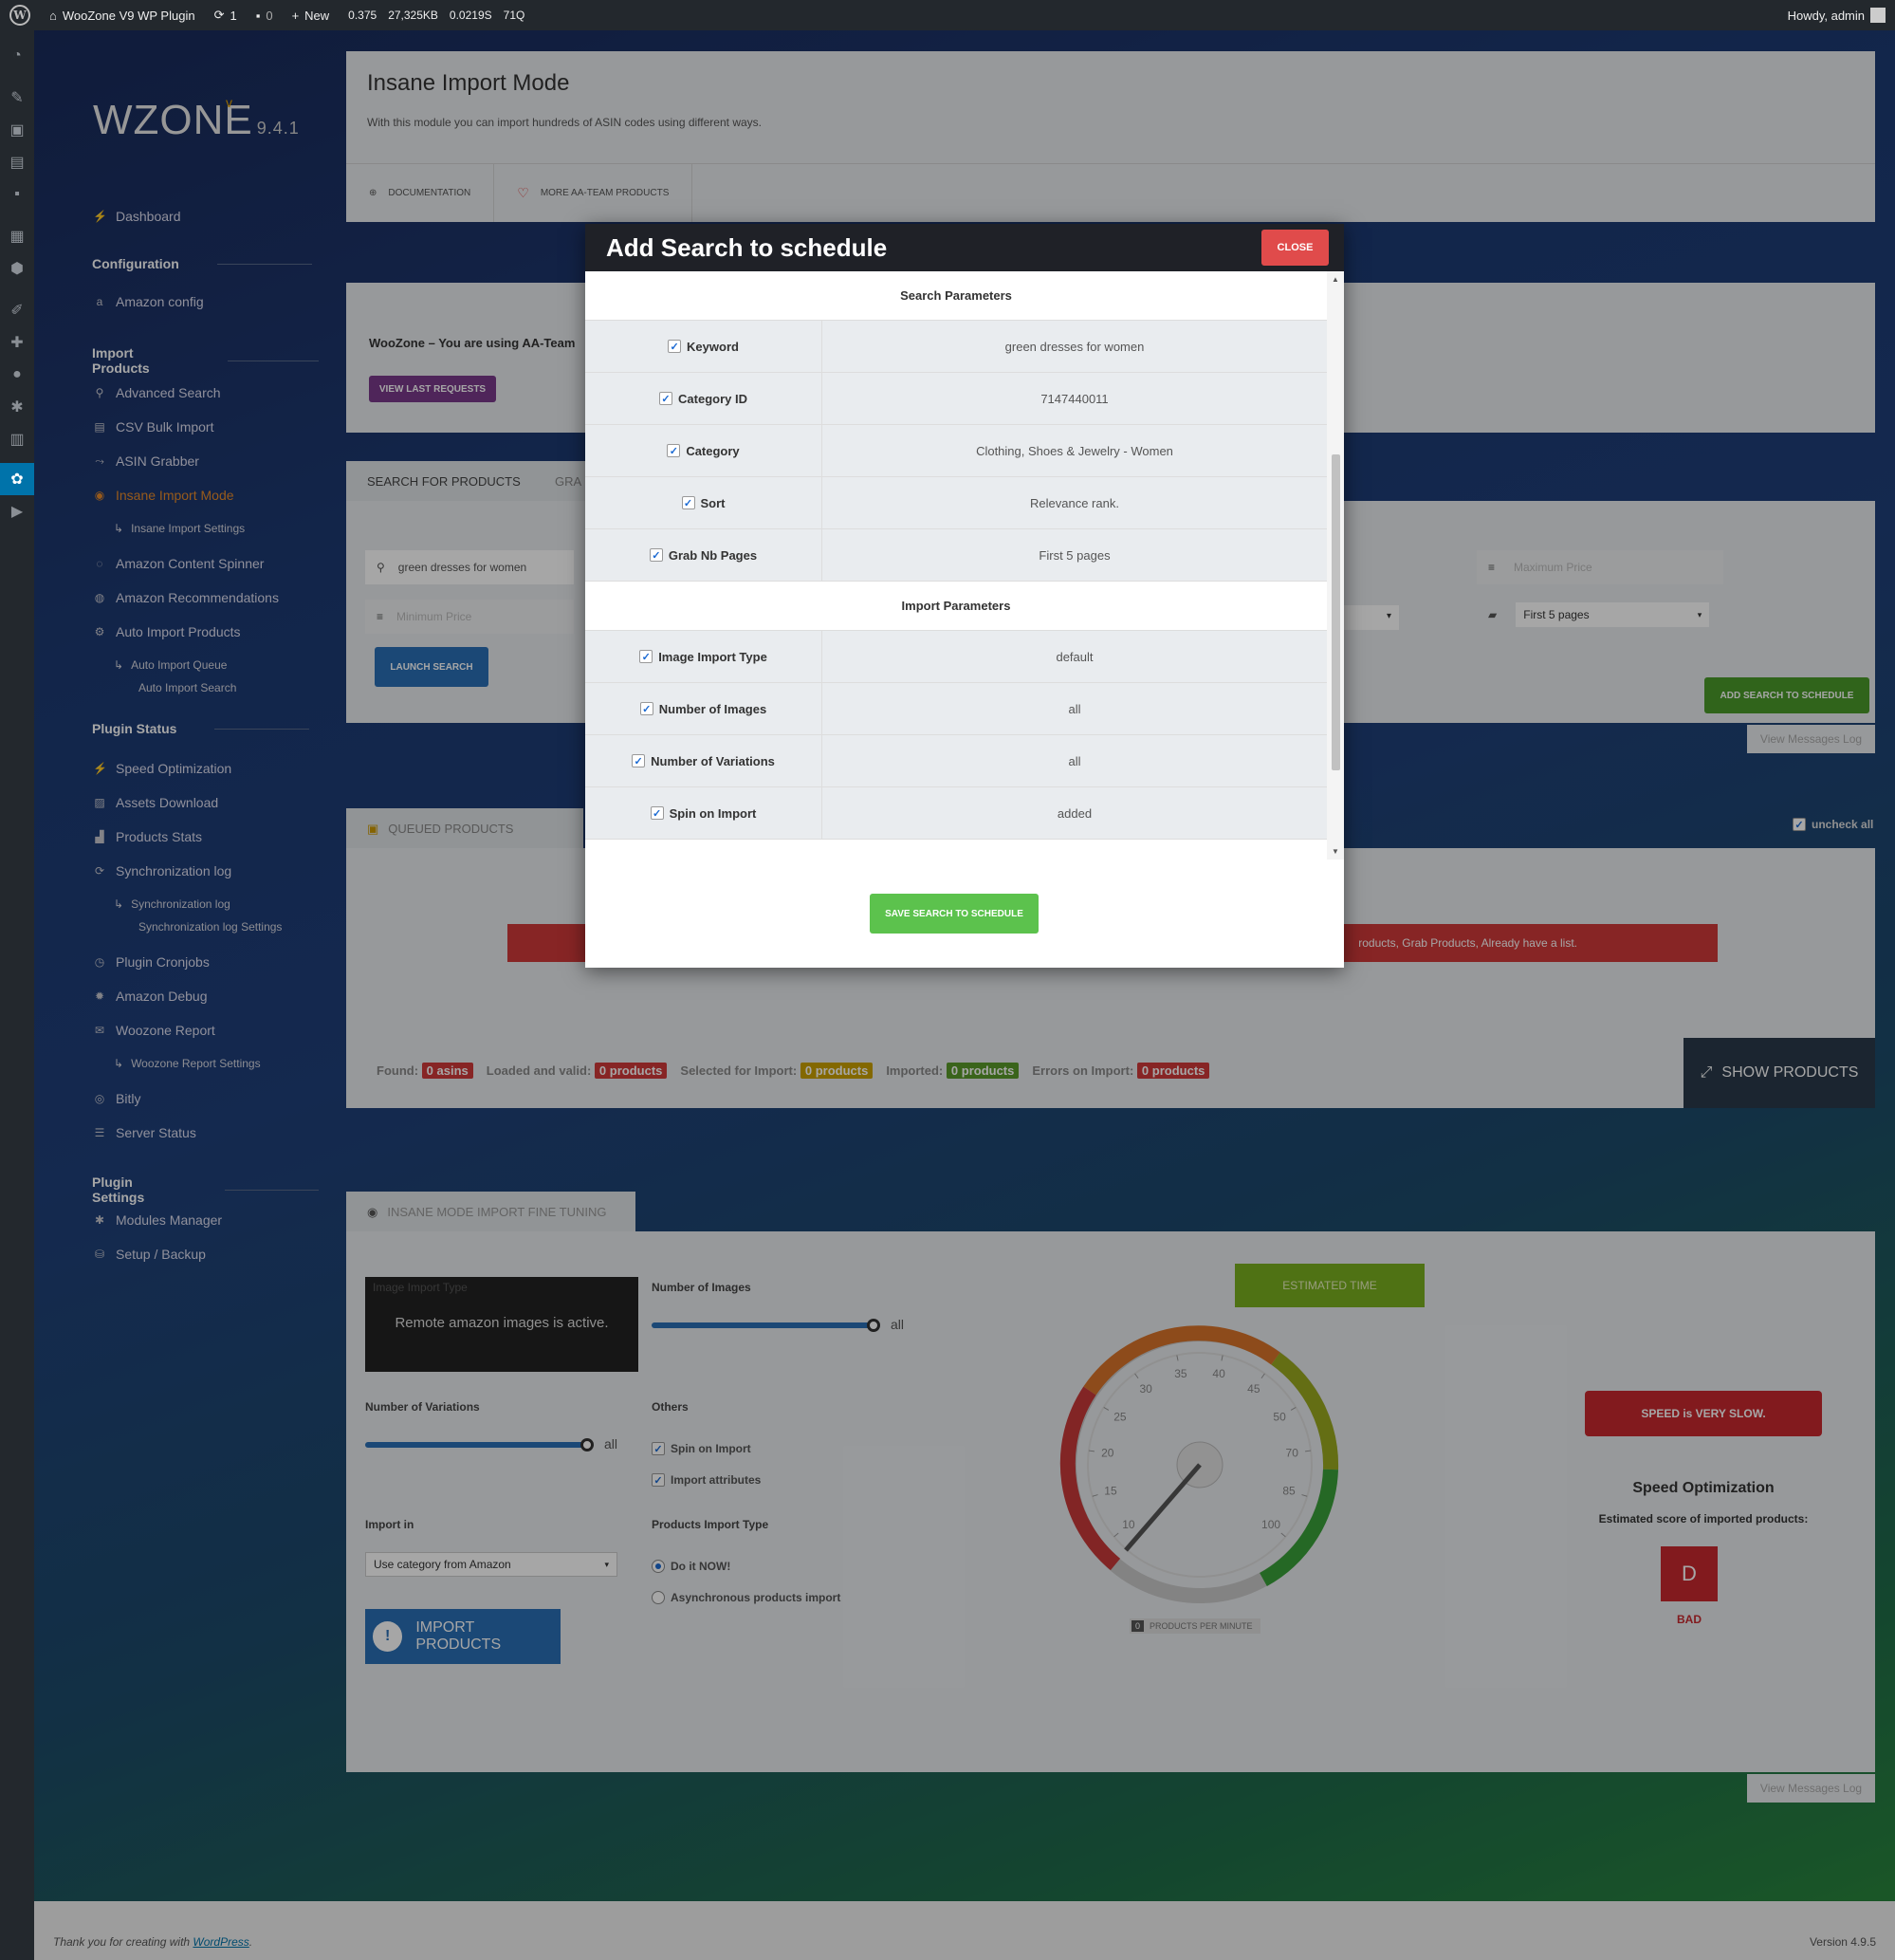 The width and height of the screenshot is (1895, 1960). What do you see at coordinates (956, 709) in the screenshot?
I see `parameter-row: ✓ Number of Images all` at bounding box center [956, 709].